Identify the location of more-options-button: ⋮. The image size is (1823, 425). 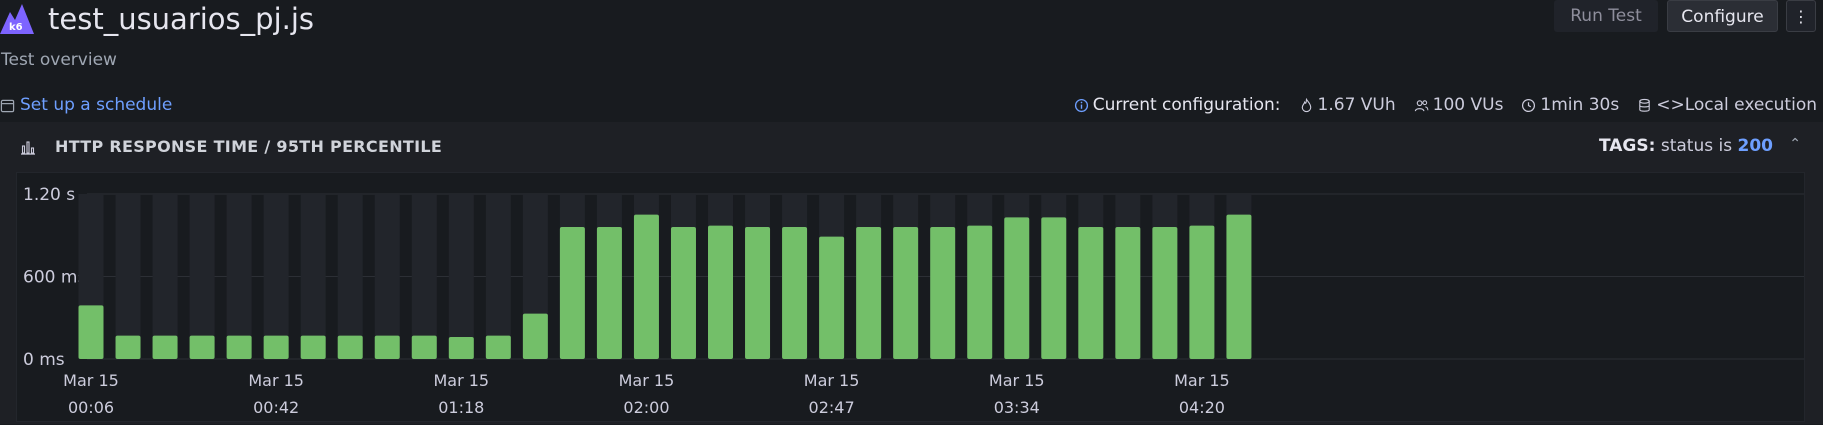
(1801, 16).